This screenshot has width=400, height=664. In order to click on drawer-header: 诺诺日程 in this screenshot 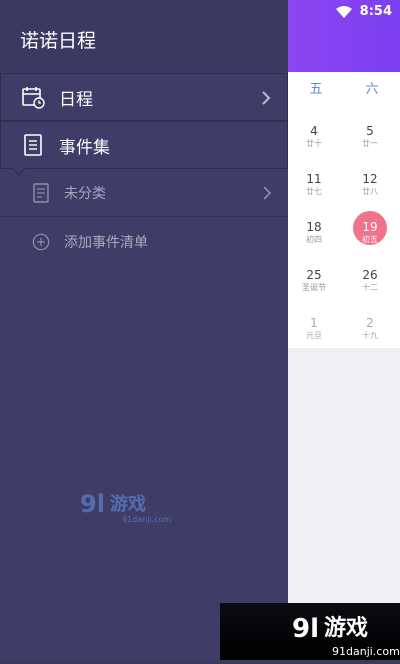, I will do `click(144, 36)`.